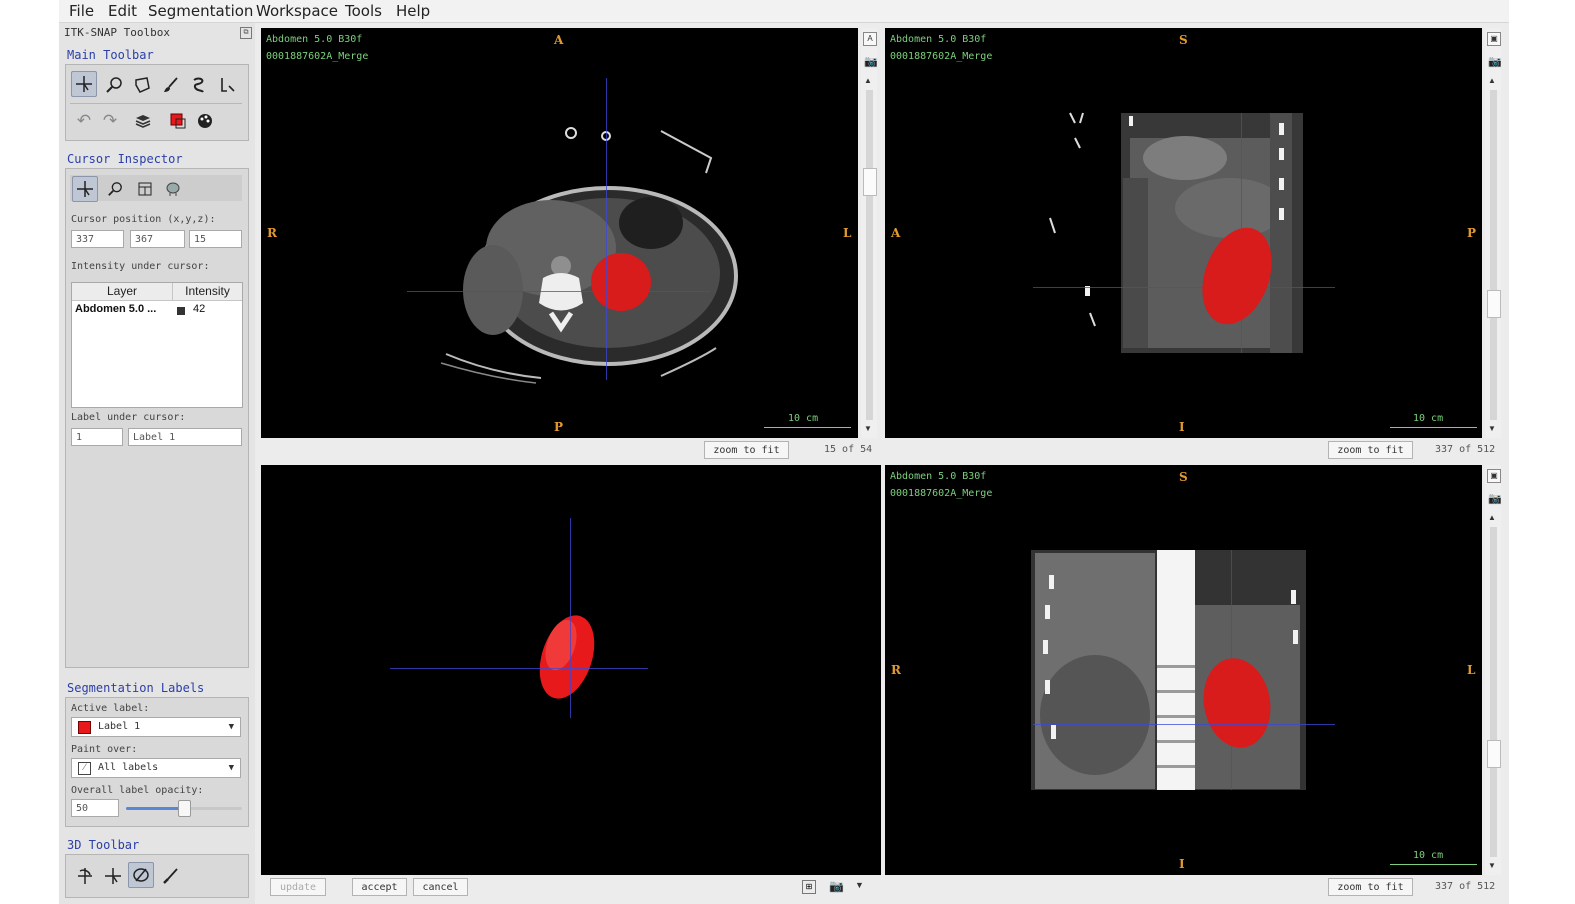  I want to click on orientation-left: R, so click(896, 670).